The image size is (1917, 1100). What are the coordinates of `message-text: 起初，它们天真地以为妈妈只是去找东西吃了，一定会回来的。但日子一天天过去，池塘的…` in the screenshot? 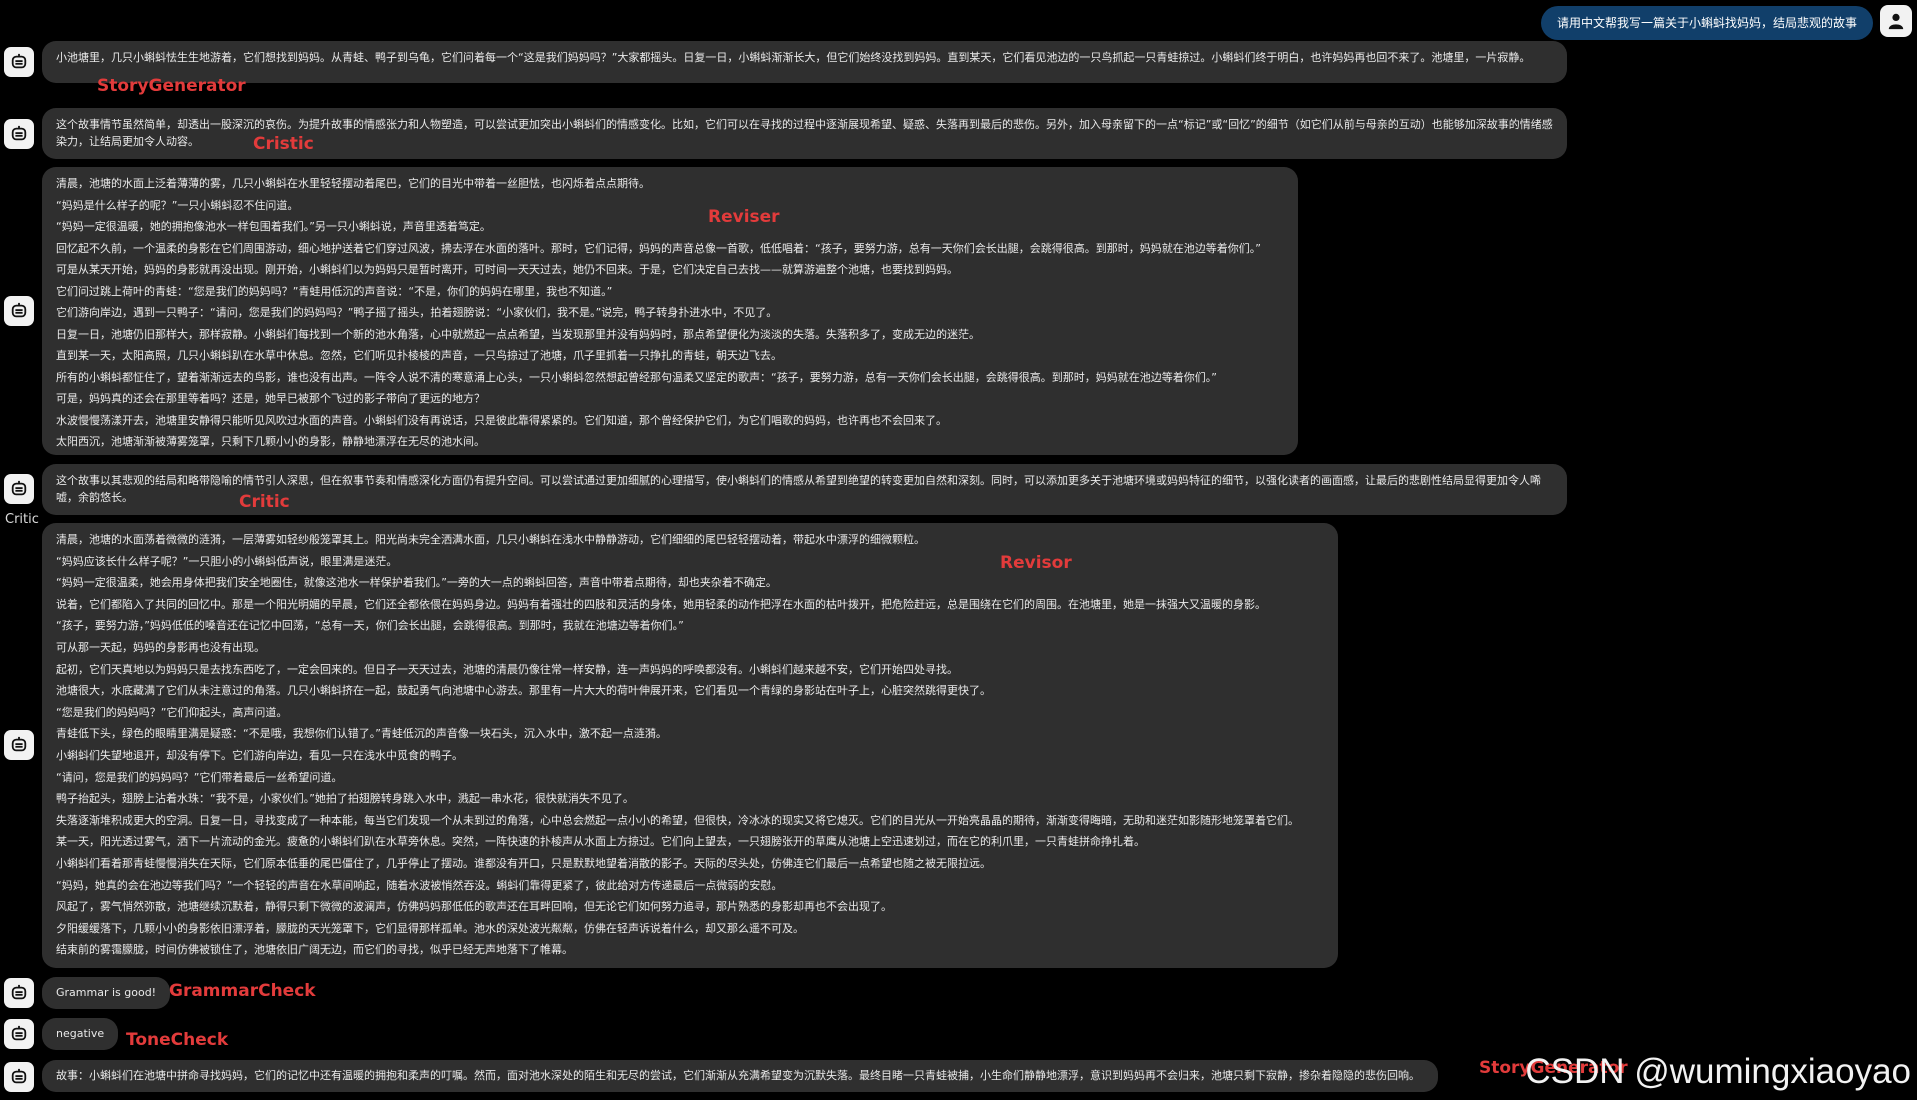 It's located at (507, 669).